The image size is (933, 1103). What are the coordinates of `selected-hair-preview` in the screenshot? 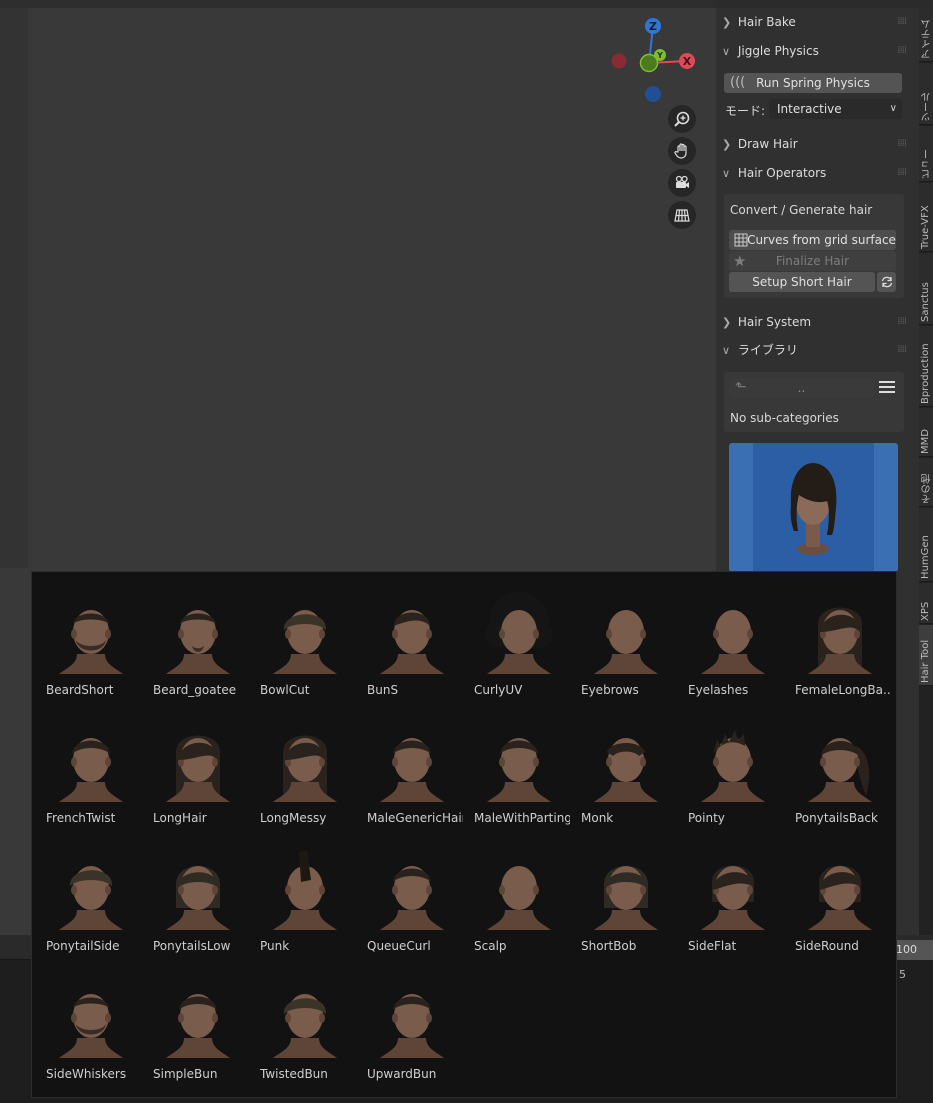 It's located at (813, 507).